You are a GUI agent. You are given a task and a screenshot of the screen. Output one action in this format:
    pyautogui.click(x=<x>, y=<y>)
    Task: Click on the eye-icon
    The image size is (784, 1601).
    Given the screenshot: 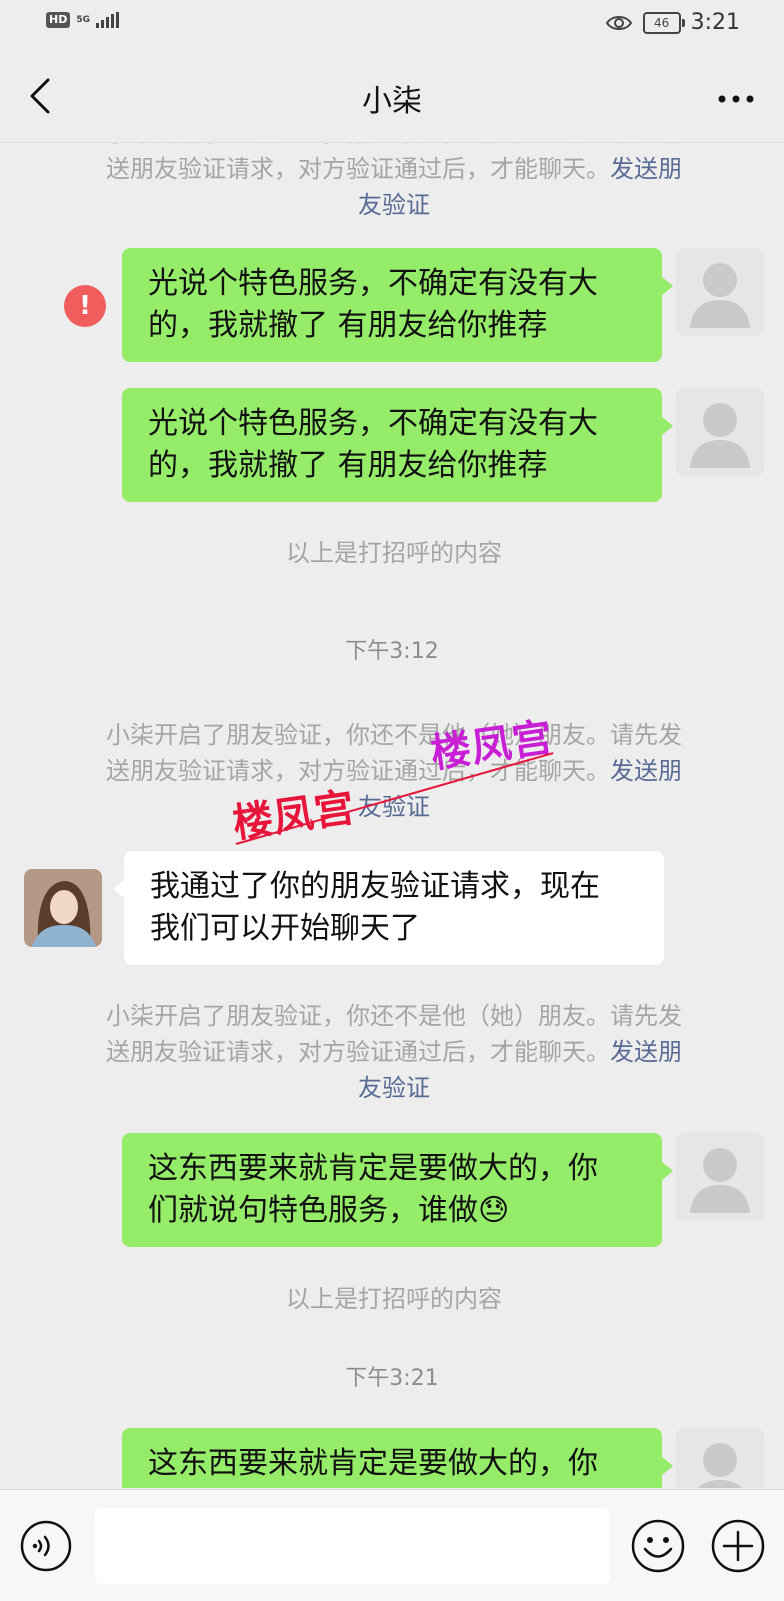 What is the action you would take?
    pyautogui.click(x=618, y=22)
    